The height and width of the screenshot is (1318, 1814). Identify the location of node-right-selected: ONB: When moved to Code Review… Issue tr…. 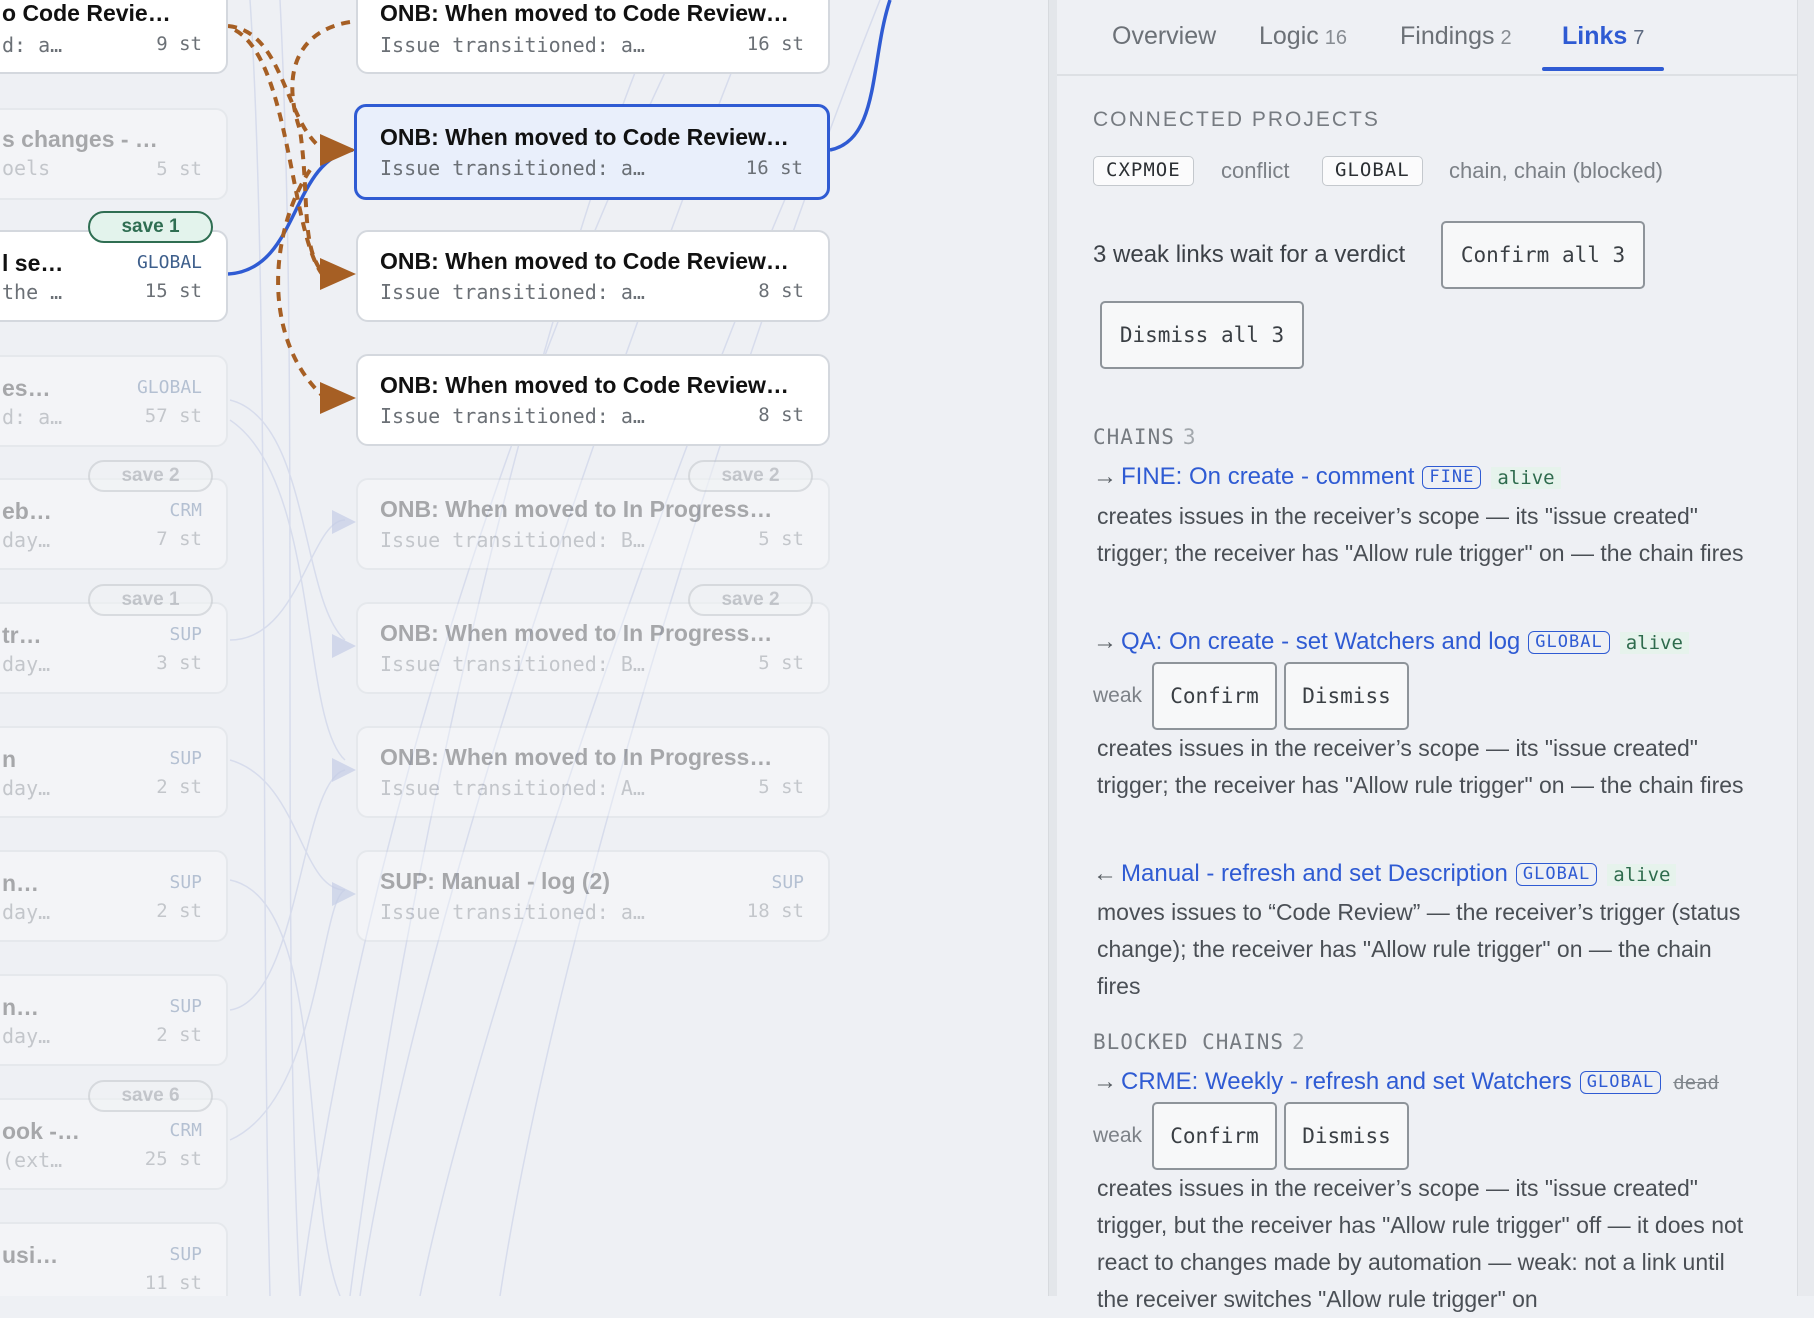
(592, 152).